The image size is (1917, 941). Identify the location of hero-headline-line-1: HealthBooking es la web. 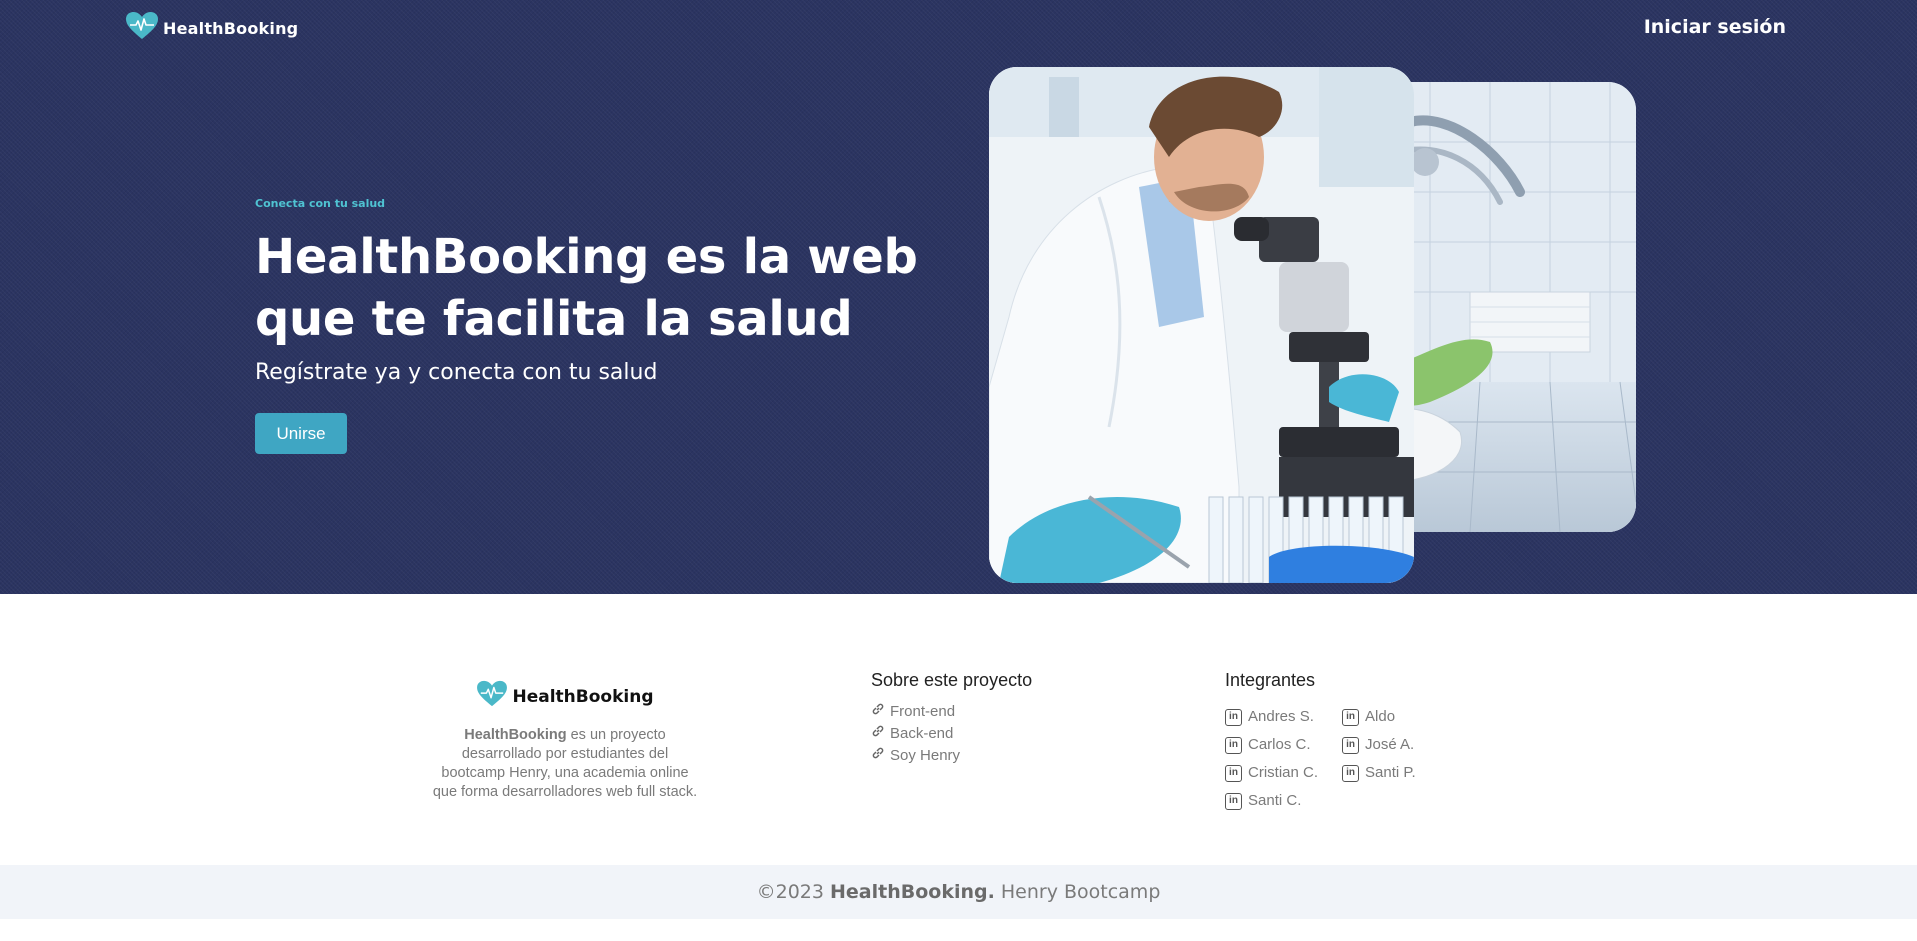
(586, 257).